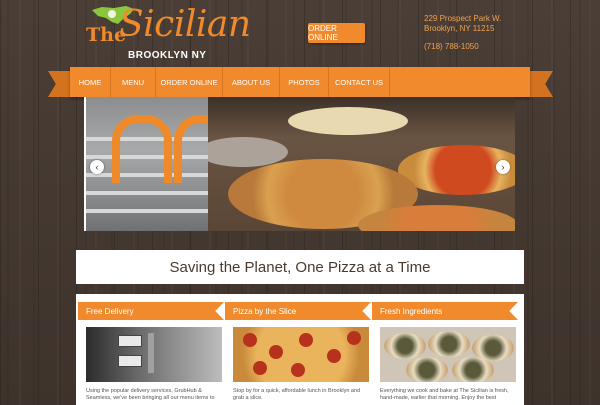  What do you see at coordinates (298, 311) in the screenshot?
I see `card-title: Pizza by the Slice` at bounding box center [298, 311].